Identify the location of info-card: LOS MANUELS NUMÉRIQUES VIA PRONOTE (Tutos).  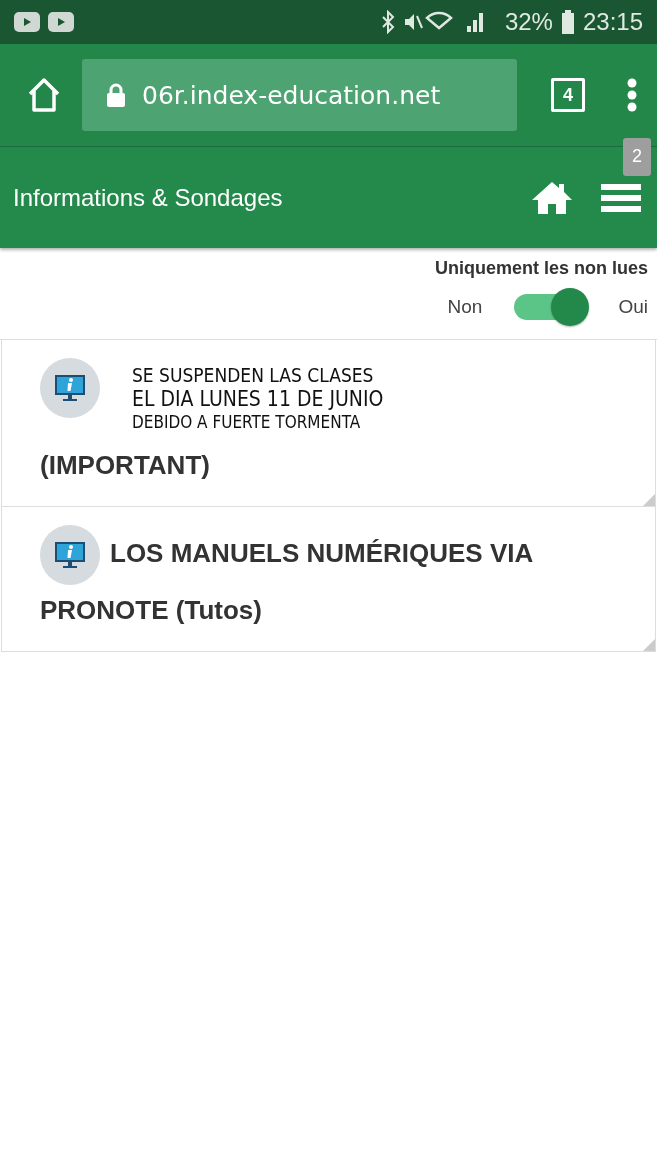
(328, 580).